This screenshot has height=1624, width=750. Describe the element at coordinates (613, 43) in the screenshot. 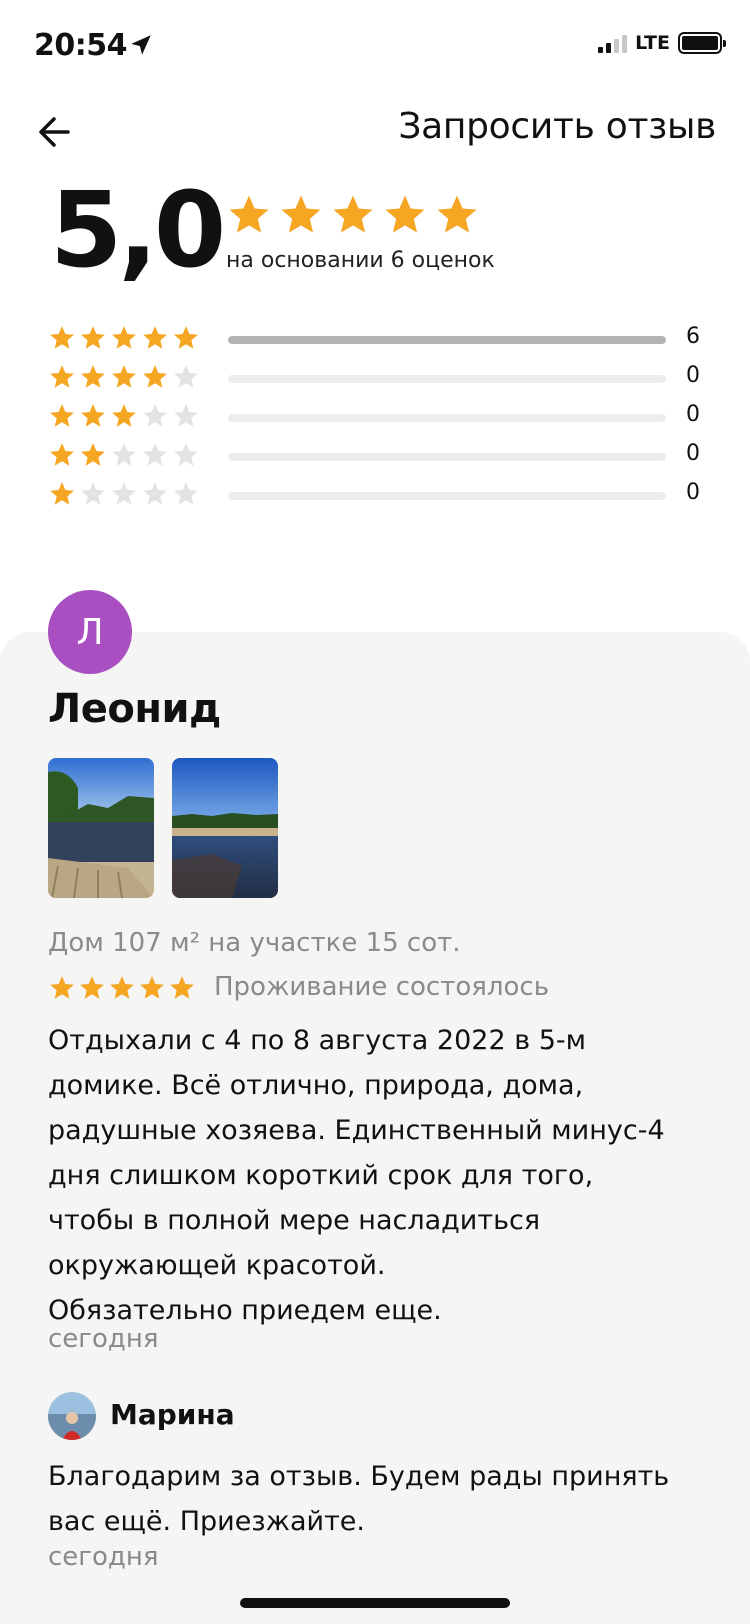

I see `signal-icon` at that location.